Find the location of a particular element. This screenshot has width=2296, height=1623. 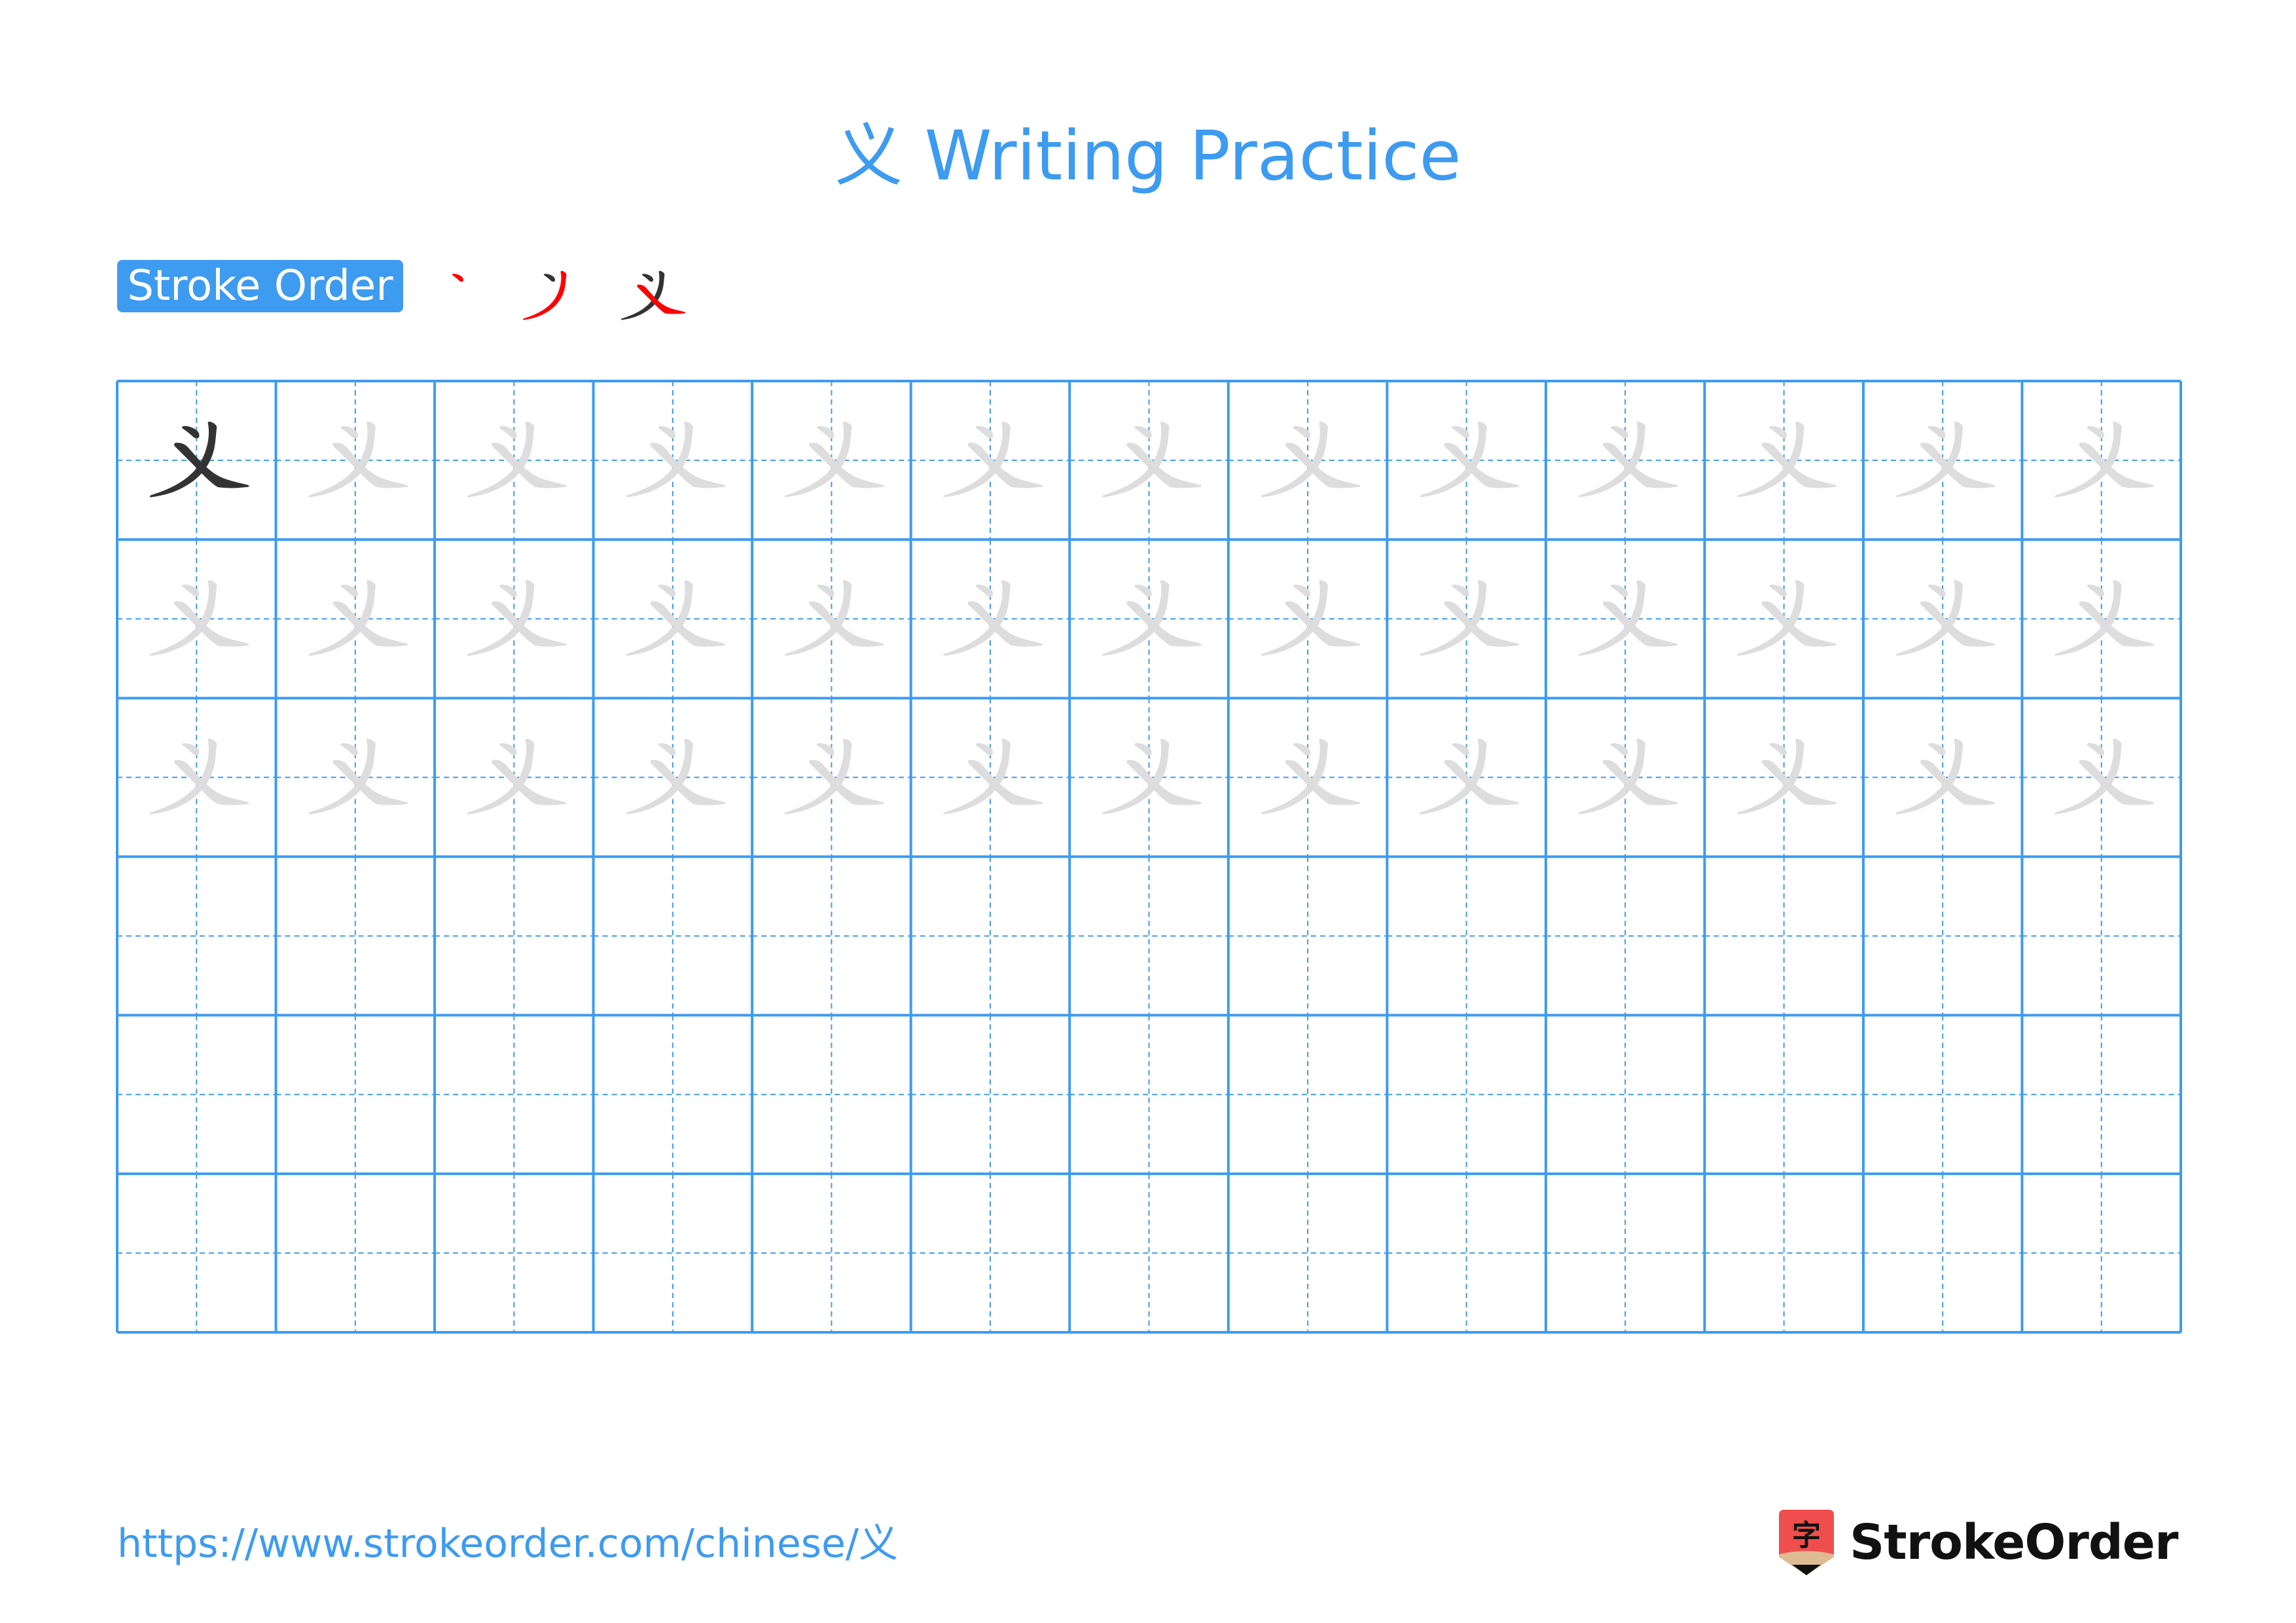

pencil-character-icon: 字 is located at coordinates (1807, 1542).